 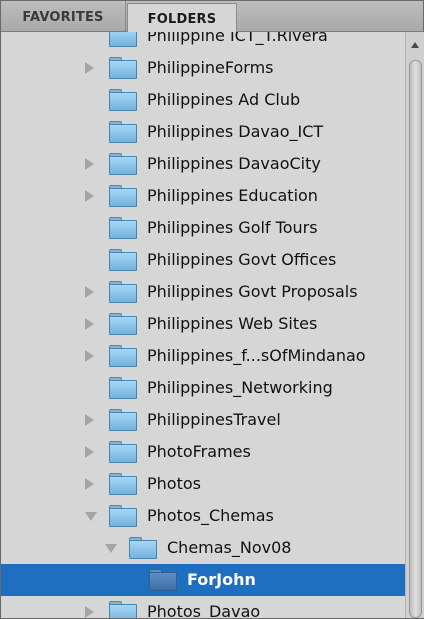 I want to click on folder-row: Philippines Davao_ICT, so click(x=203, y=132).